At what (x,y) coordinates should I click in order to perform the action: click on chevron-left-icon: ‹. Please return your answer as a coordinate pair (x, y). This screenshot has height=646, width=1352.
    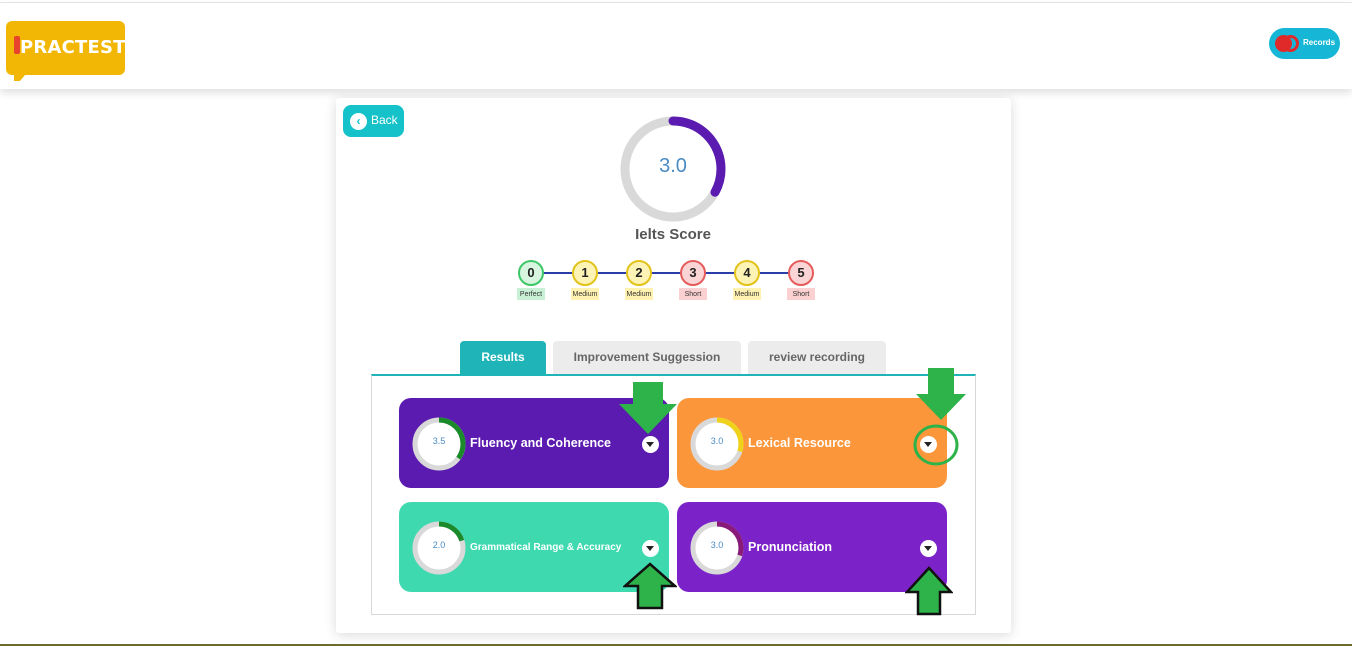
    Looking at the image, I should click on (358, 121).